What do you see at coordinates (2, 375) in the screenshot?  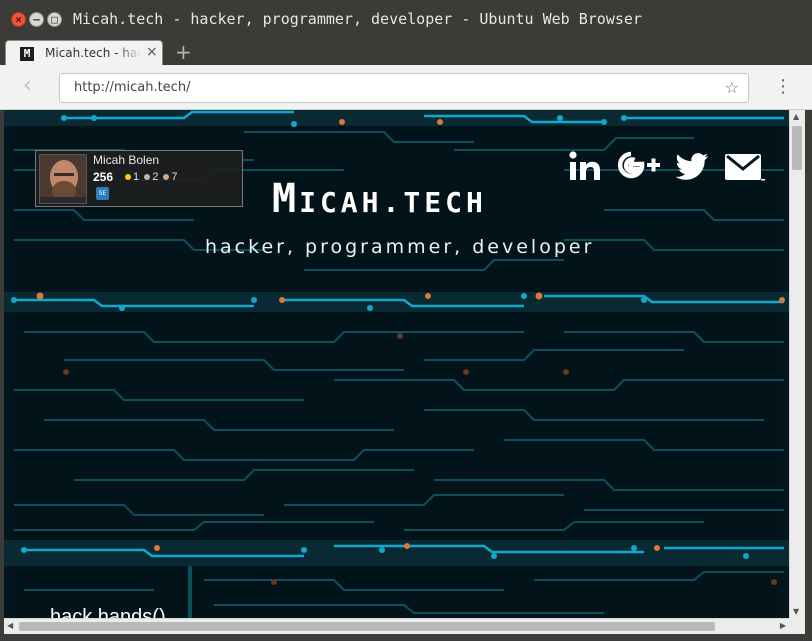 I see `window-frame-left` at bounding box center [2, 375].